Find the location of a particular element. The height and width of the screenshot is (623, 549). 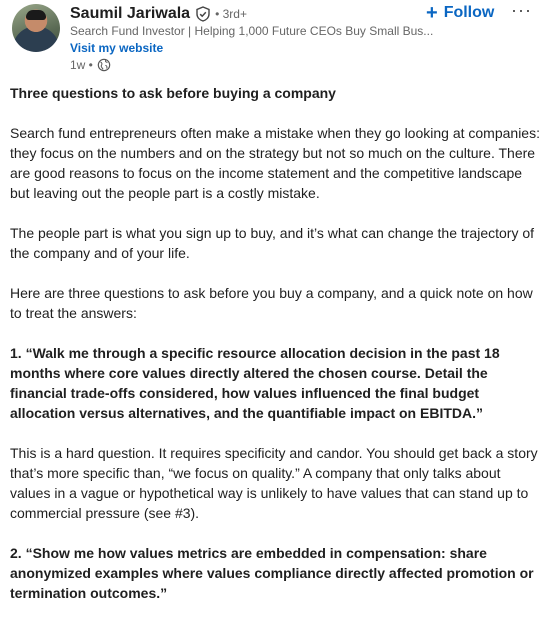

author-name-row: Saumil Jariwala • 3rd+ is located at coordinates (158, 14).